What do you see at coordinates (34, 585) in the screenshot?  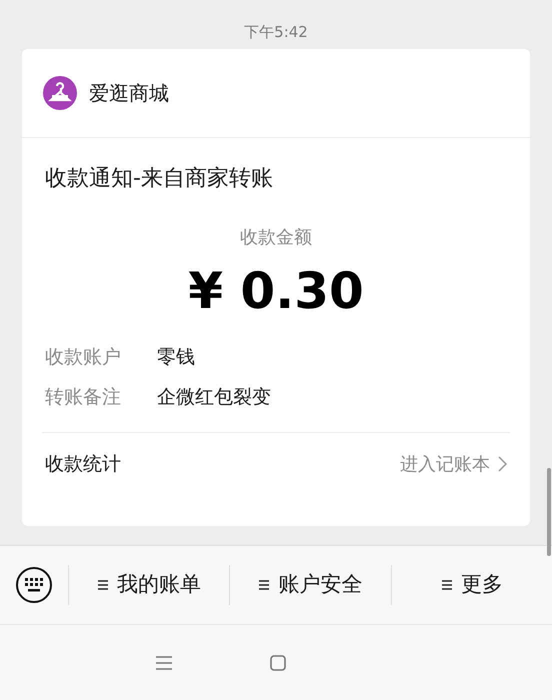 I see `keyboard-icon` at bounding box center [34, 585].